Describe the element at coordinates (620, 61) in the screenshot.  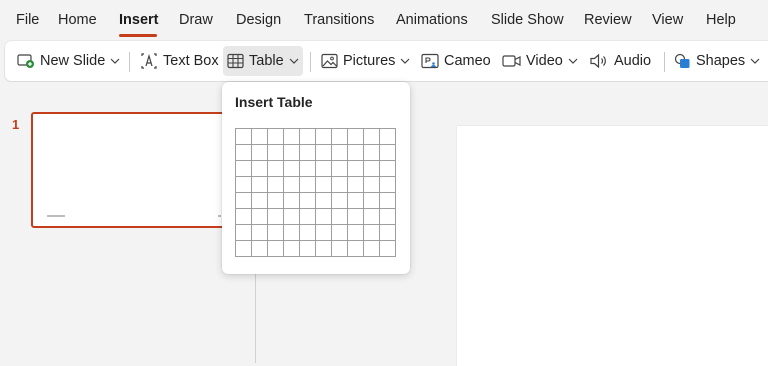
I see `audio-button: Audio` at that location.